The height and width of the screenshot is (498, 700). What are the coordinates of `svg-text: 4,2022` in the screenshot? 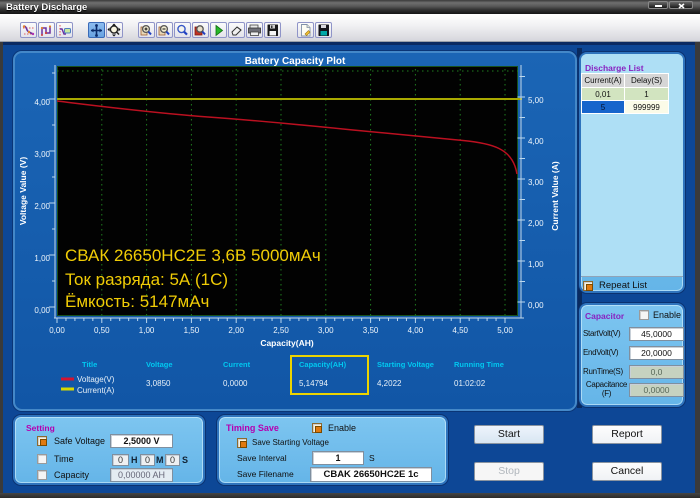 It's located at (389, 383).